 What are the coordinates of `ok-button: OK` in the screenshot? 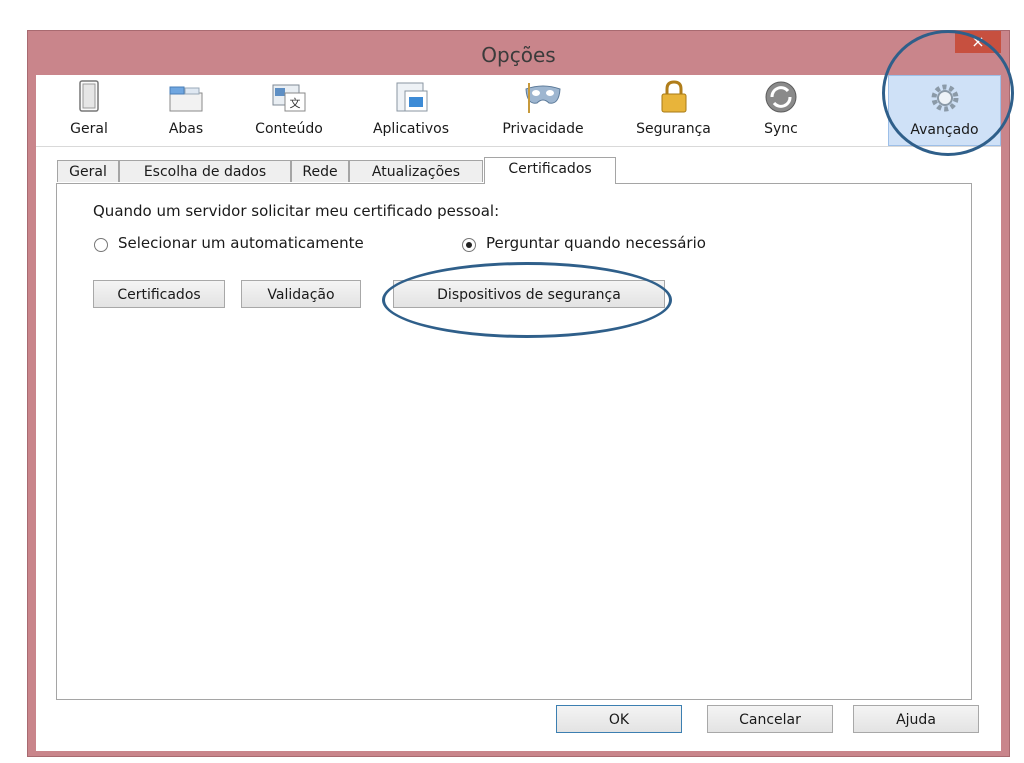 It's located at (619, 719).